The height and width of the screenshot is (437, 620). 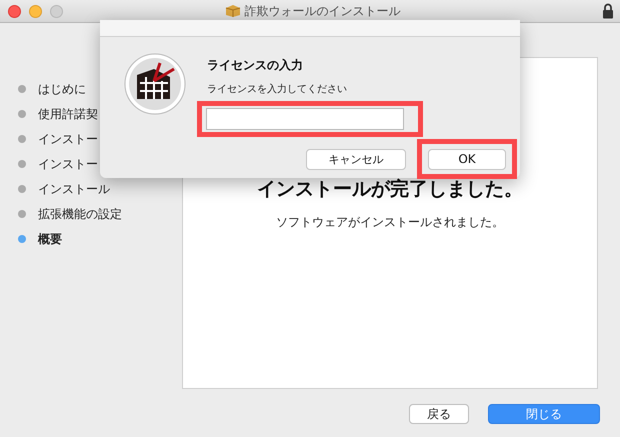 I want to click on step-label: 使用許諾契, so click(x=68, y=114).